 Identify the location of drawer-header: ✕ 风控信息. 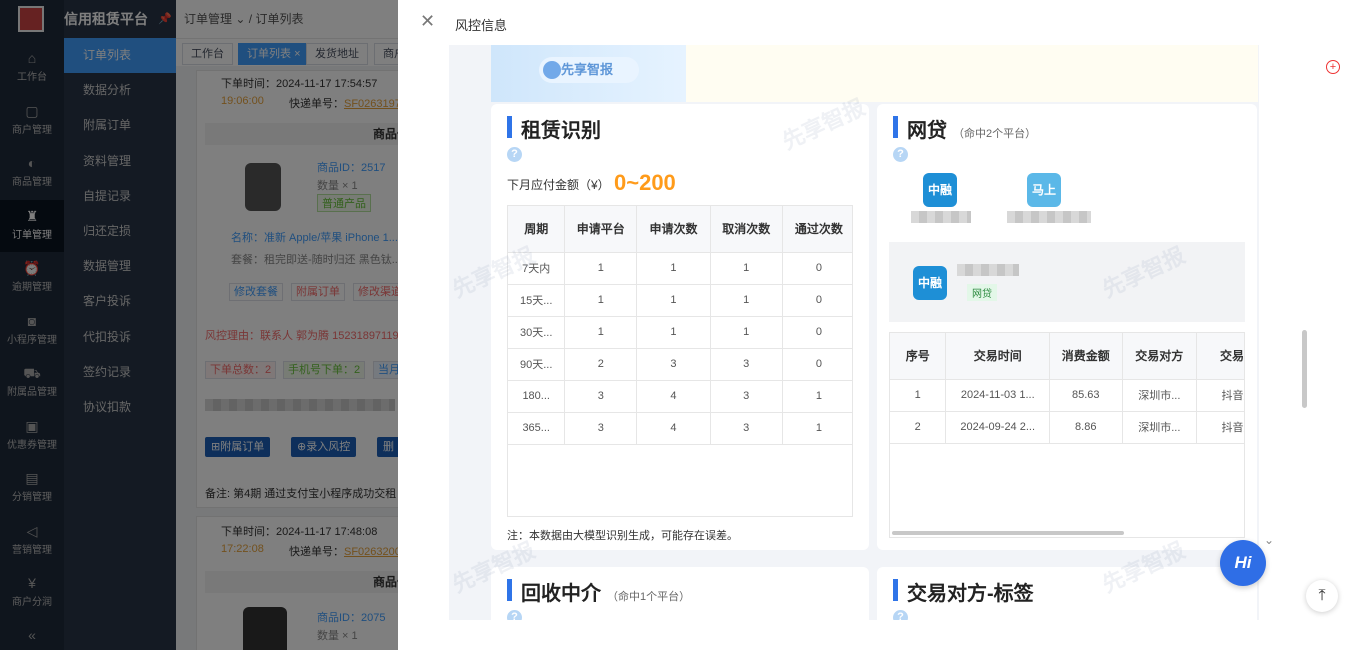
(878, 22).